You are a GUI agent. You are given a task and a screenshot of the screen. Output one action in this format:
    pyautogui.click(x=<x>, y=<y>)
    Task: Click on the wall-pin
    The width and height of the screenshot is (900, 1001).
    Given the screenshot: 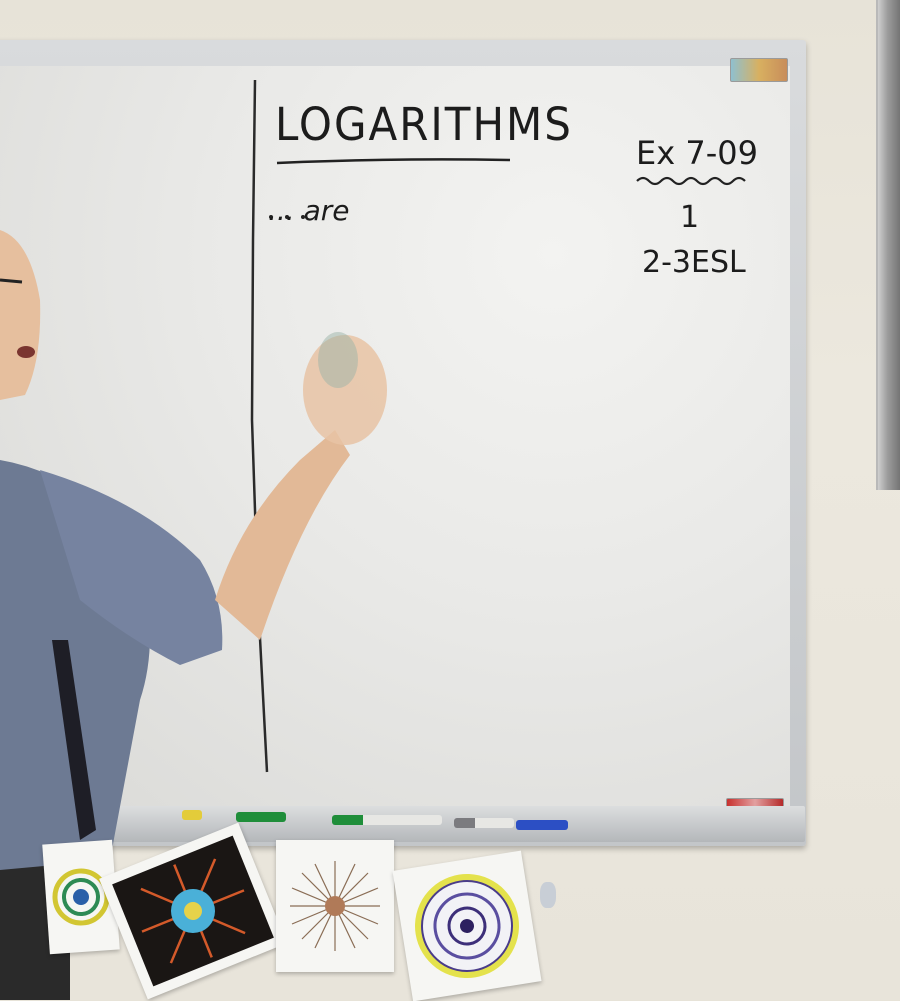 What is the action you would take?
    pyautogui.click(x=548, y=895)
    